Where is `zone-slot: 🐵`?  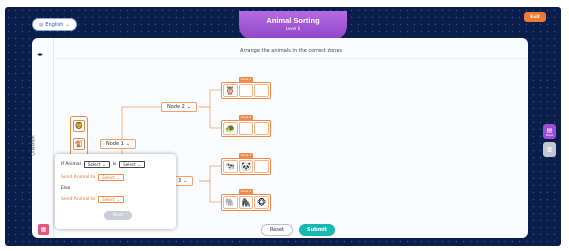
zone-slot: 🐵 is located at coordinates (262, 202).